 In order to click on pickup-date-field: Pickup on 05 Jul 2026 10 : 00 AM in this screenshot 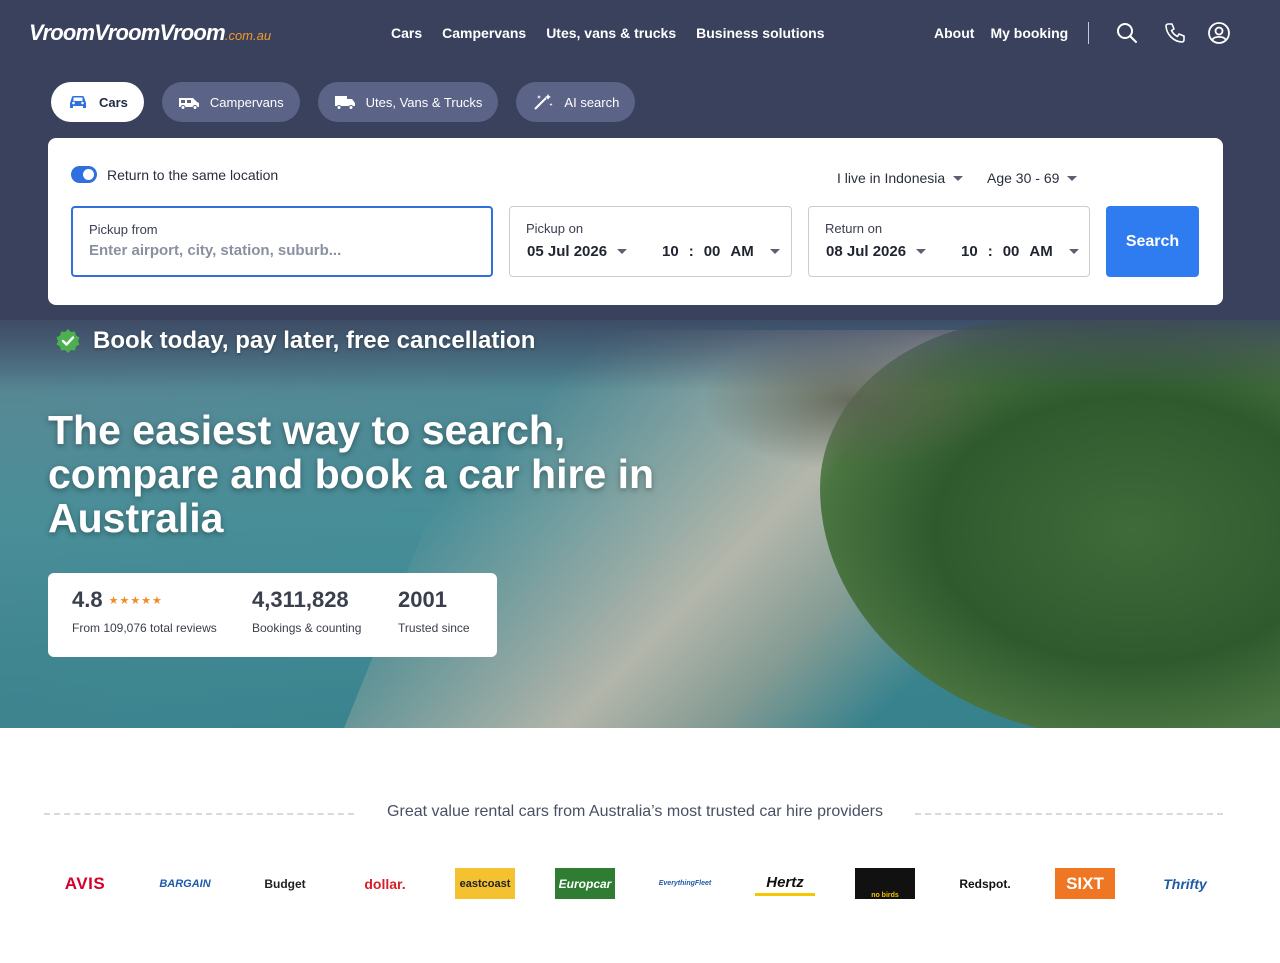, I will do `click(650, 241)`.